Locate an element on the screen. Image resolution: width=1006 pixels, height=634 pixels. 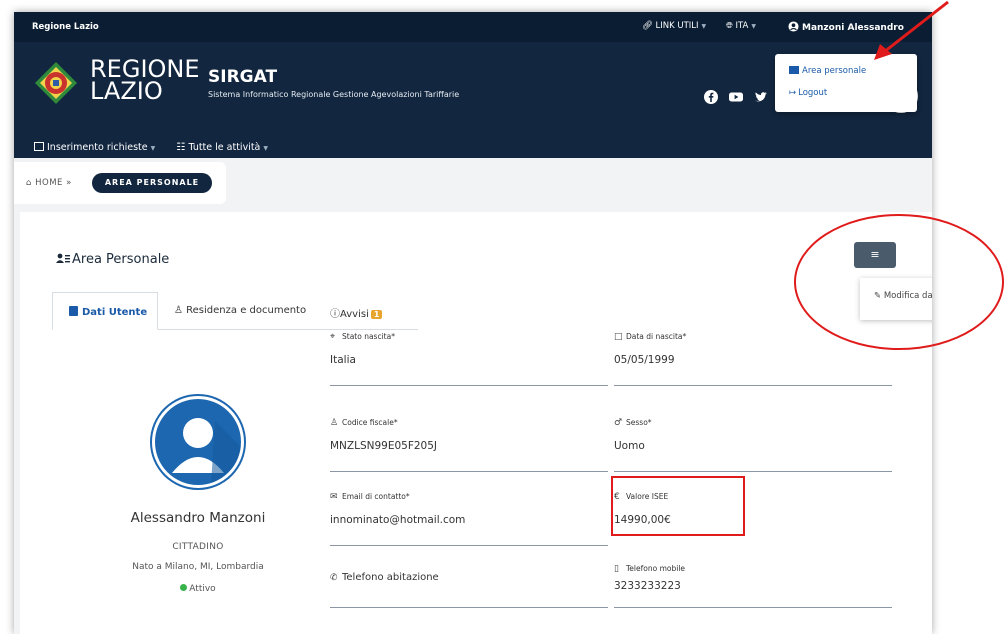
mobile-phone-icon: ▯ is located at coordinates (616, 569).